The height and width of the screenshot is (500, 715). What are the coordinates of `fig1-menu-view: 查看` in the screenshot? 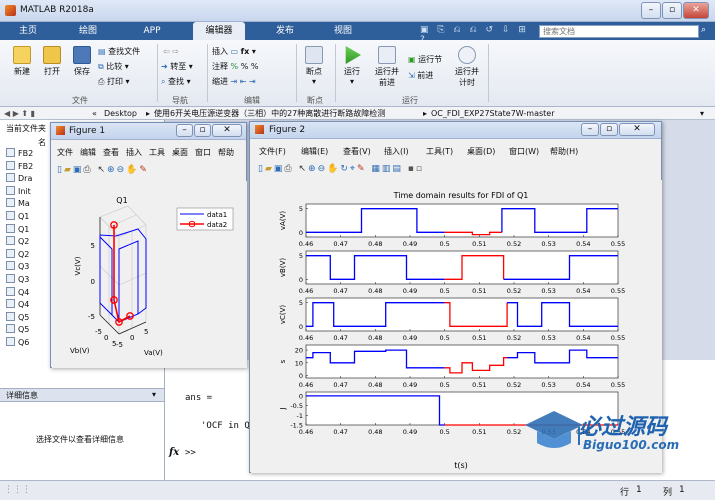 It's located at (111, 153).